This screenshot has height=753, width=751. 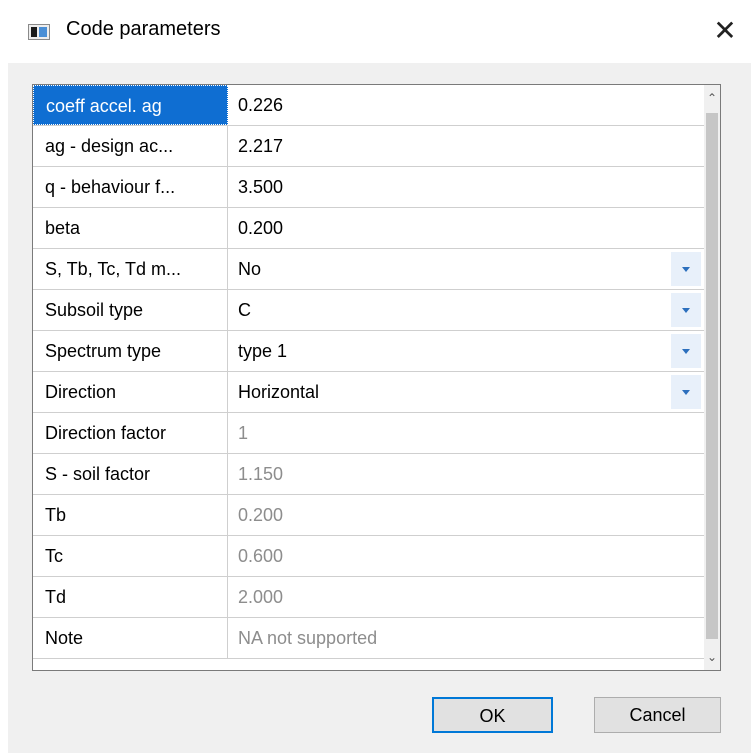 What do you see at coordinates (143, 29) in the screenshot?
I see `window-title: Code parameters` at bounding box center [143, 29].